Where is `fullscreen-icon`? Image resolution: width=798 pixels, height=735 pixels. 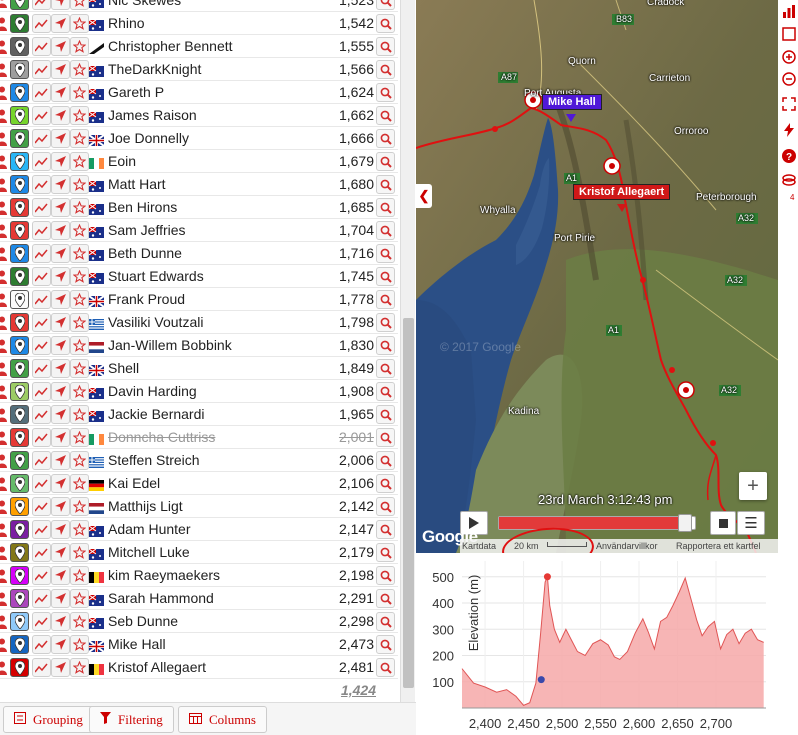
fullscreen-icon is located at coordinates (788, 33).